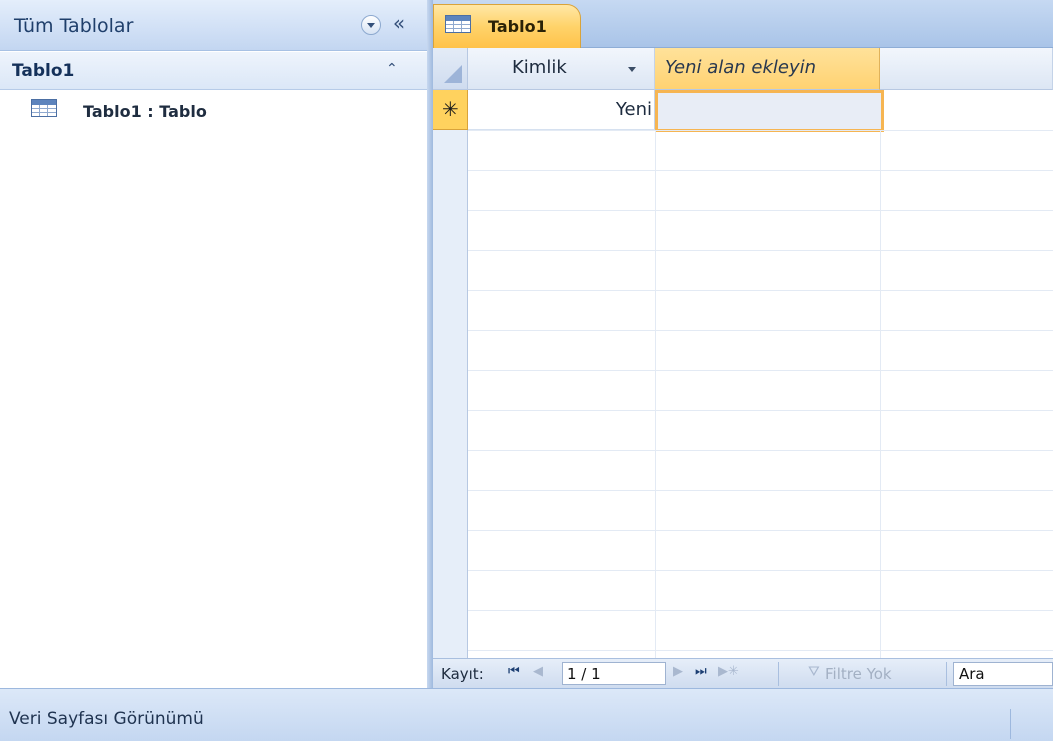 The height and width of the screenshot is (741, 1053). I want to click on new-record-marker: ✳, so click(450, 110).